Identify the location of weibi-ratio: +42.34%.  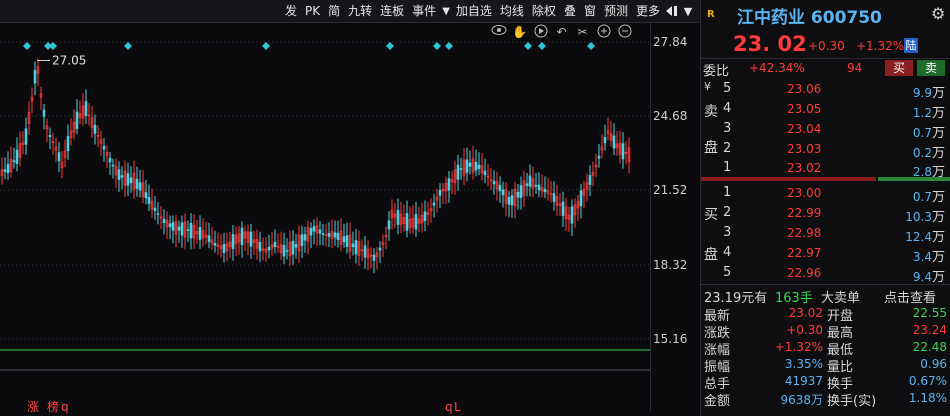
(777, 68).